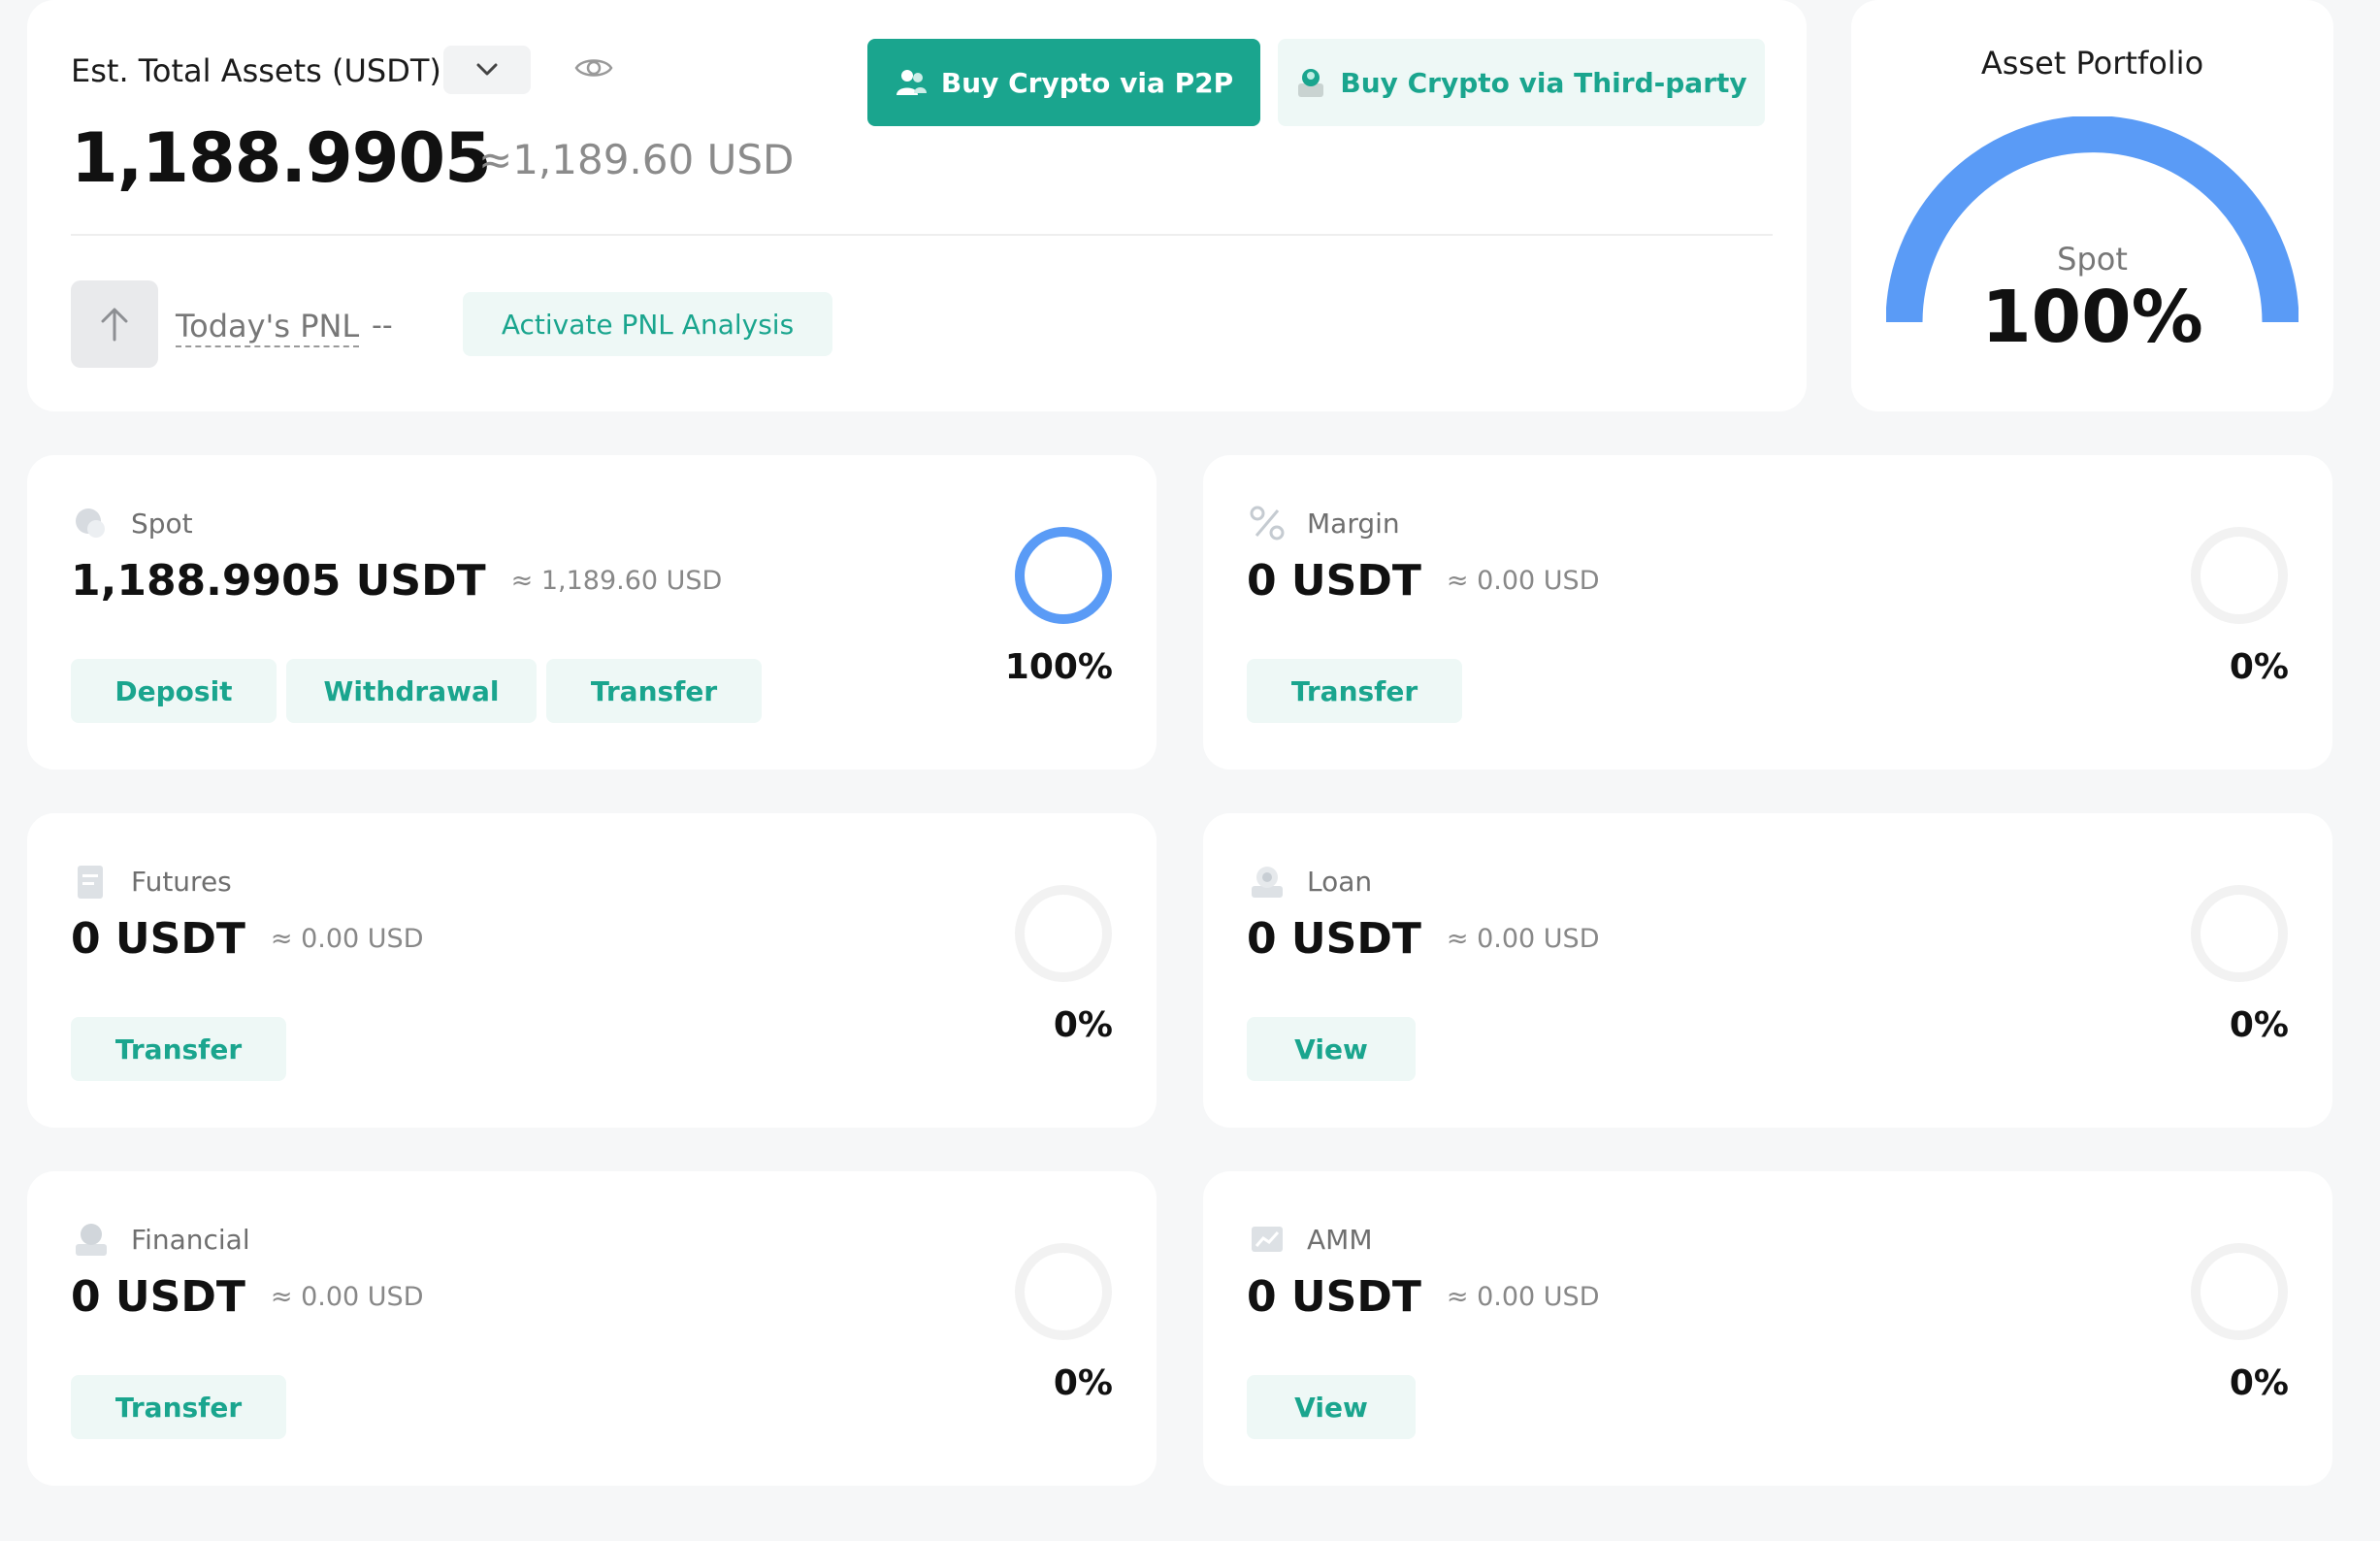  Describe the element at coordinates (1543, 82) in the screenshot. I see `buy-crypto-third-party-label: Buy Crypto via Third-party` at that location.